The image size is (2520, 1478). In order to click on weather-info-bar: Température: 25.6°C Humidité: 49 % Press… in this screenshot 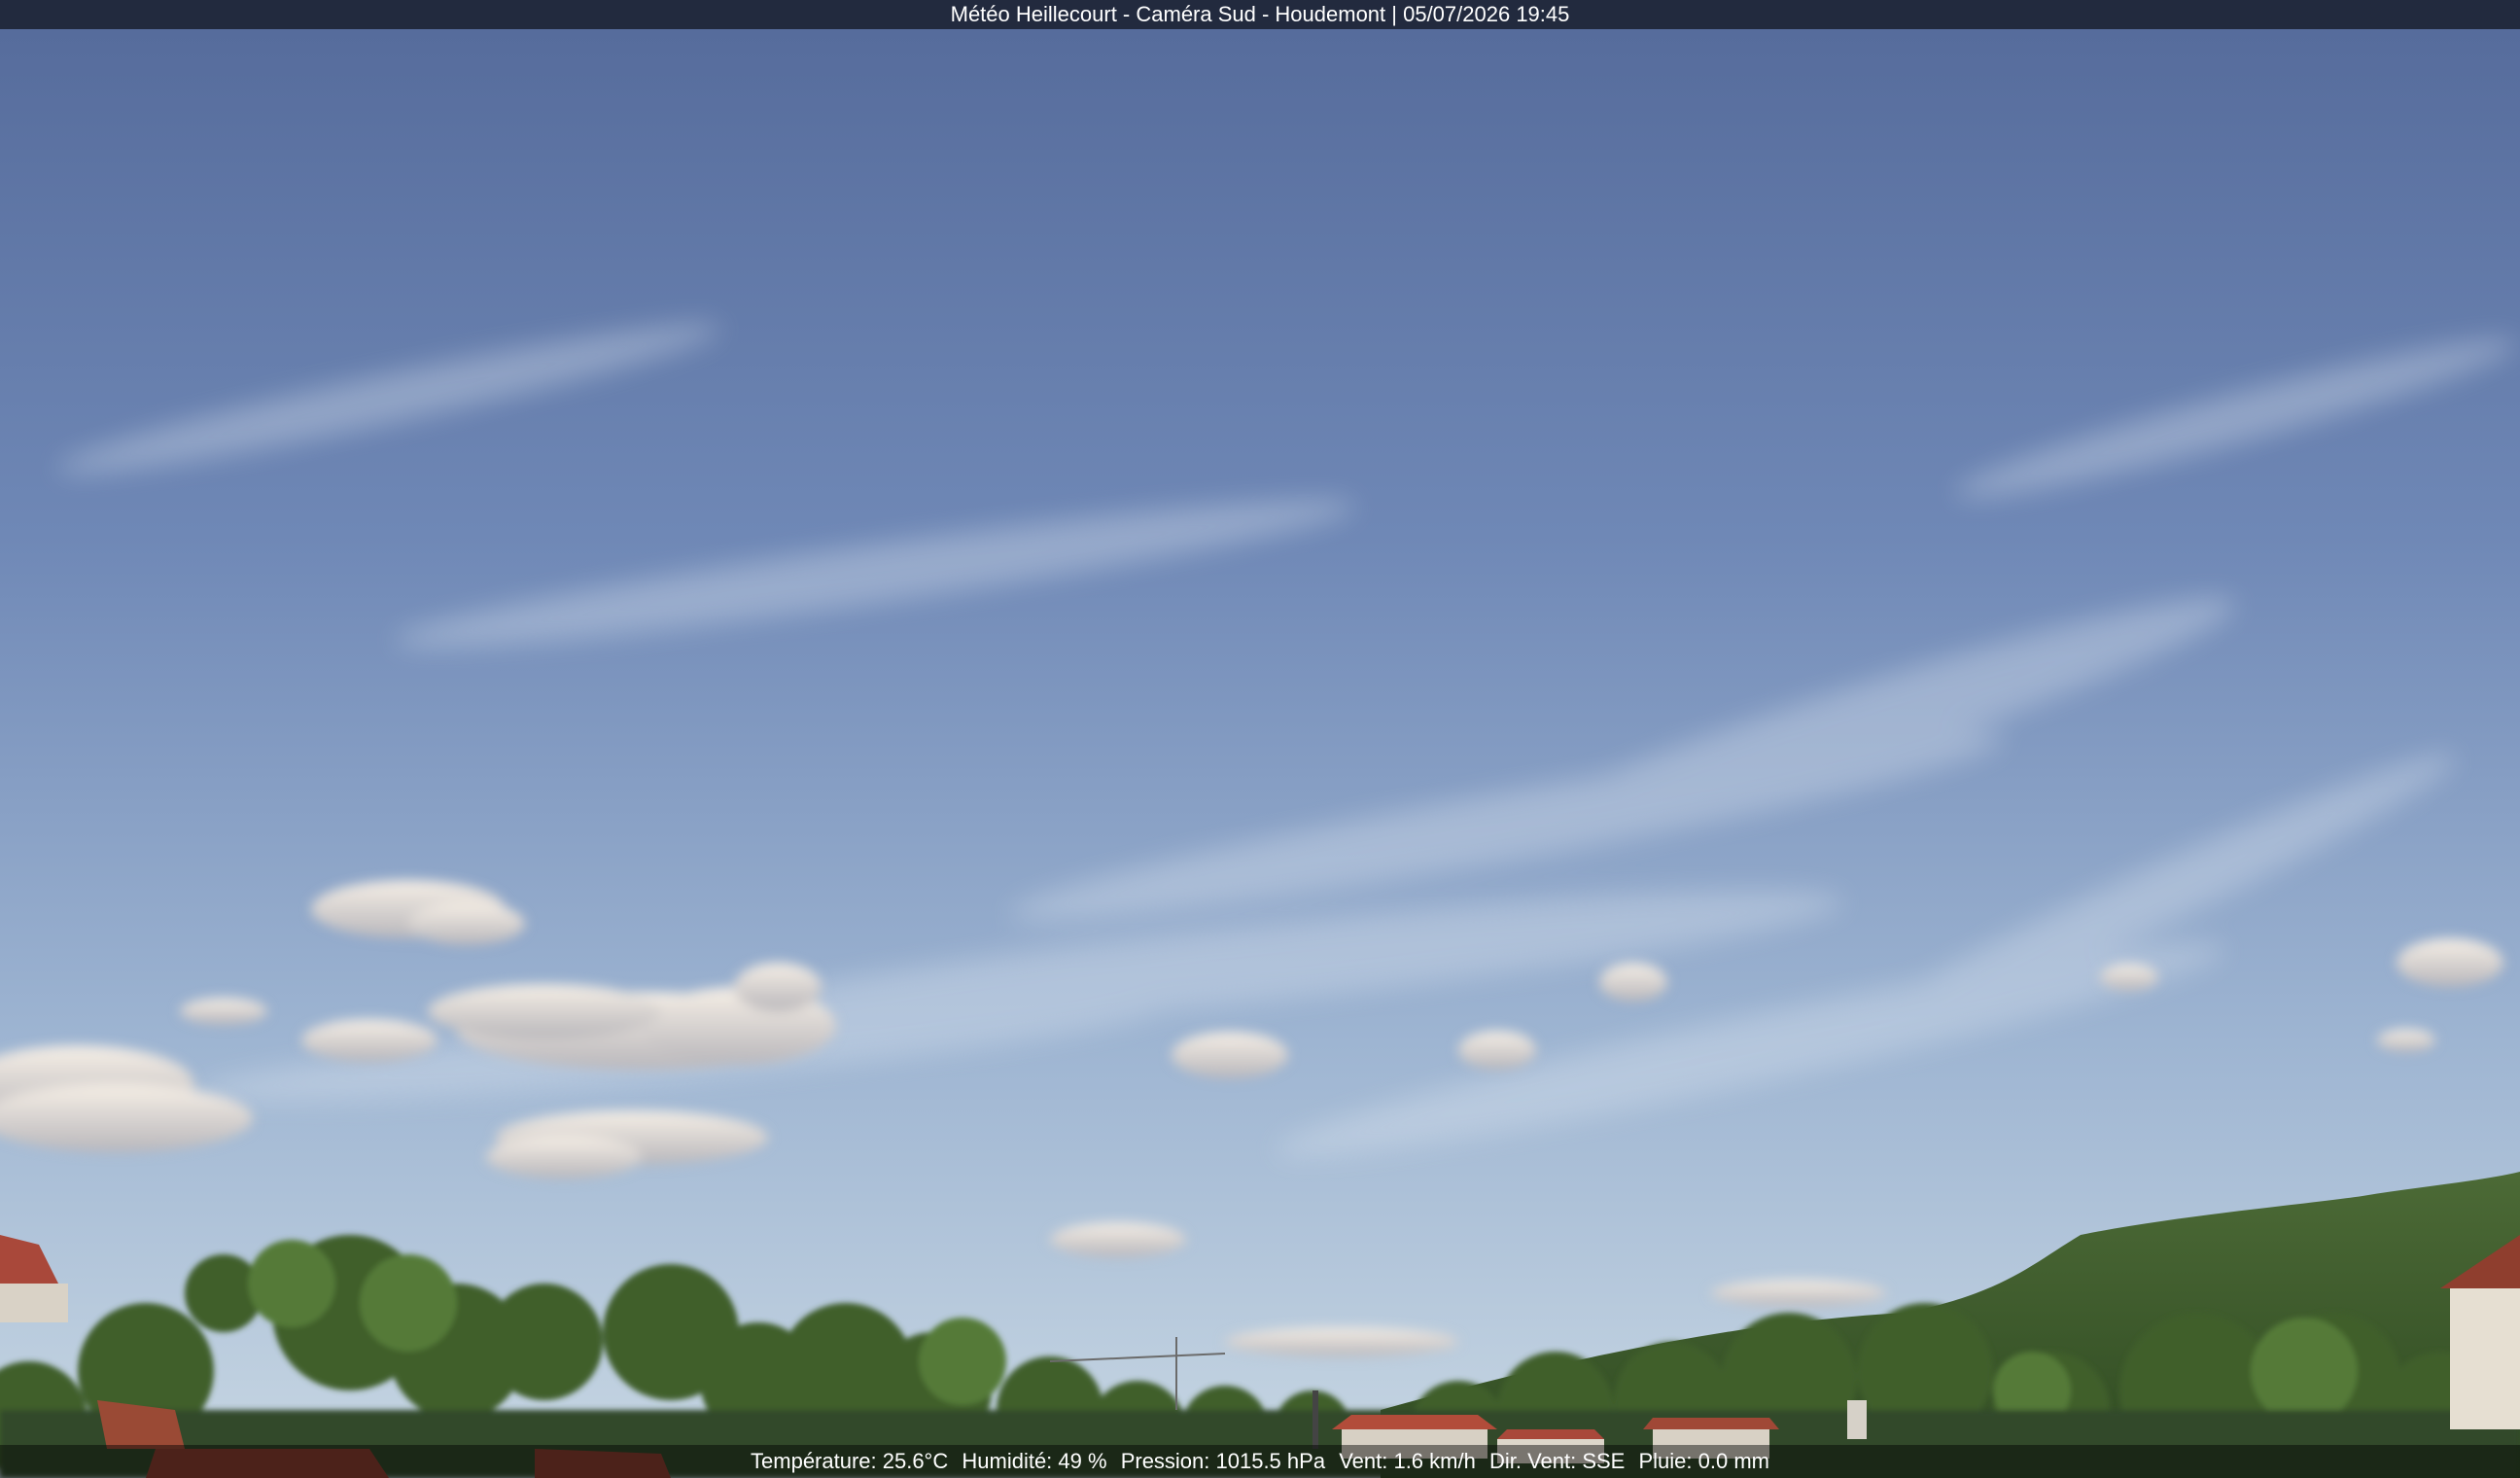, I will do `click(1260, 1461)`.